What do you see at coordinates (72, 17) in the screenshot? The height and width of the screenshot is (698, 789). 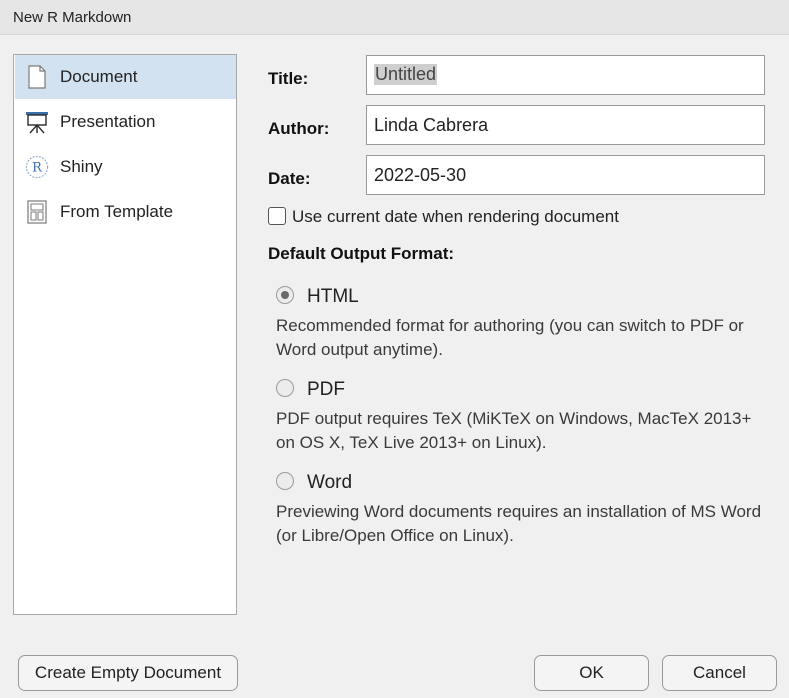 I see `window-title: New R Markdown` at bounding box center [72, 17].